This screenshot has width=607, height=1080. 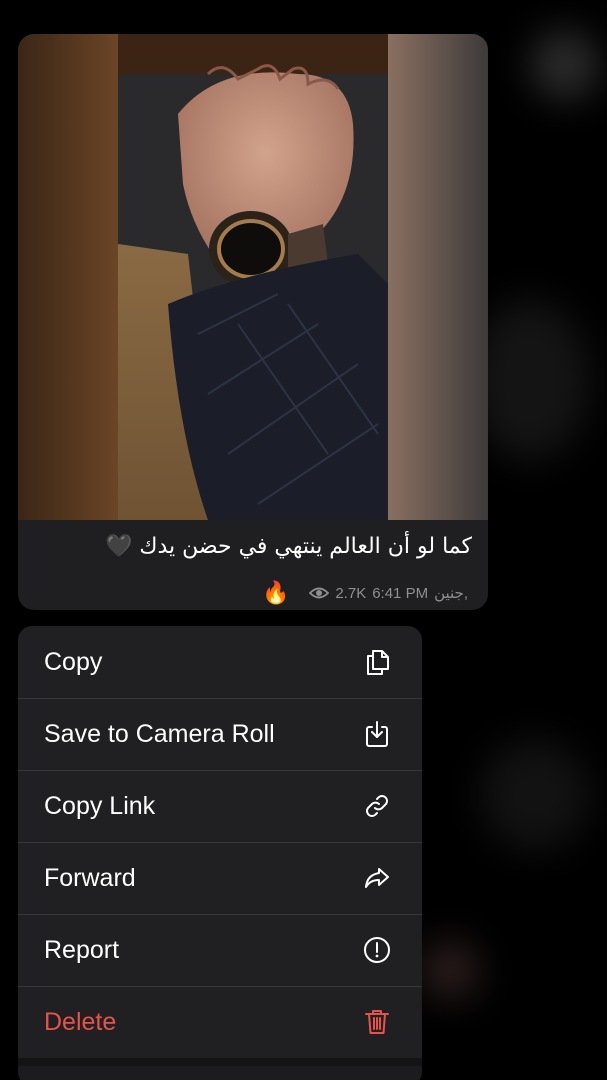 What do you see at coordinates (159, 733) in the screenshot?
I see `menu-item-label: Save to Camera Roll` at bounding box center [159, 733].